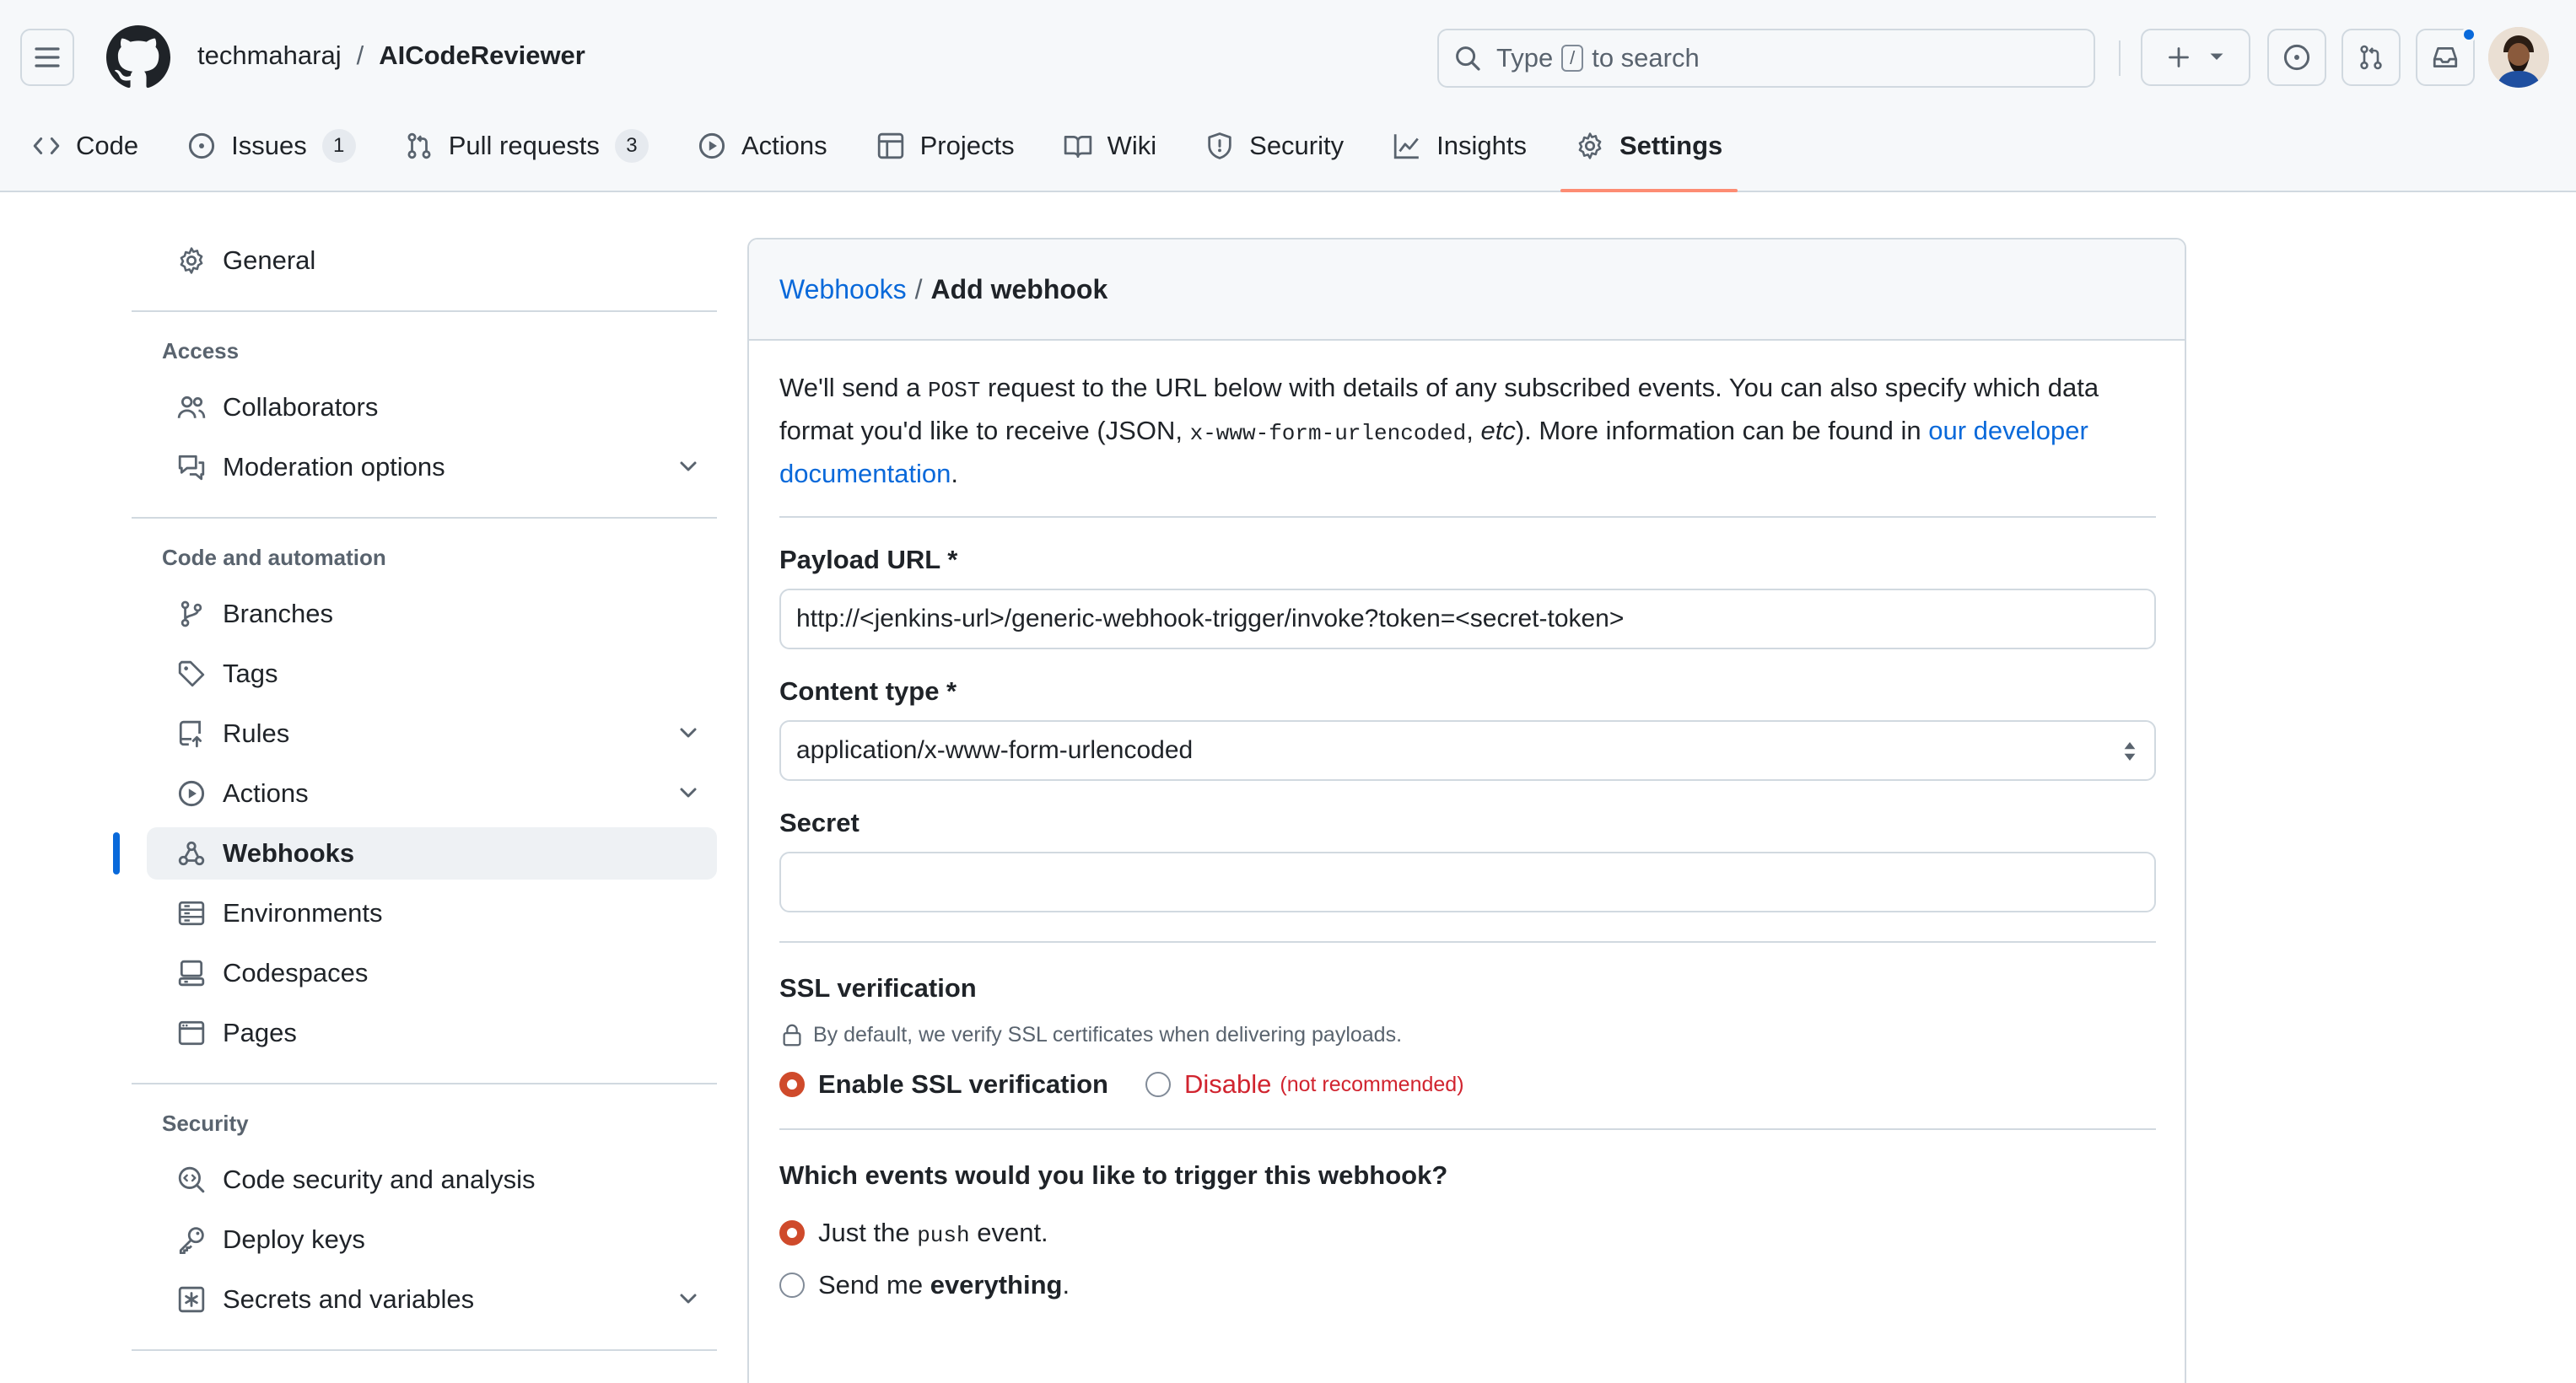 This screenshot has height=1383, width=2576. Describe the element at coordinates (289, 853) in the screenshot. I see `sidebar-item-label: Webhooks` at that location.